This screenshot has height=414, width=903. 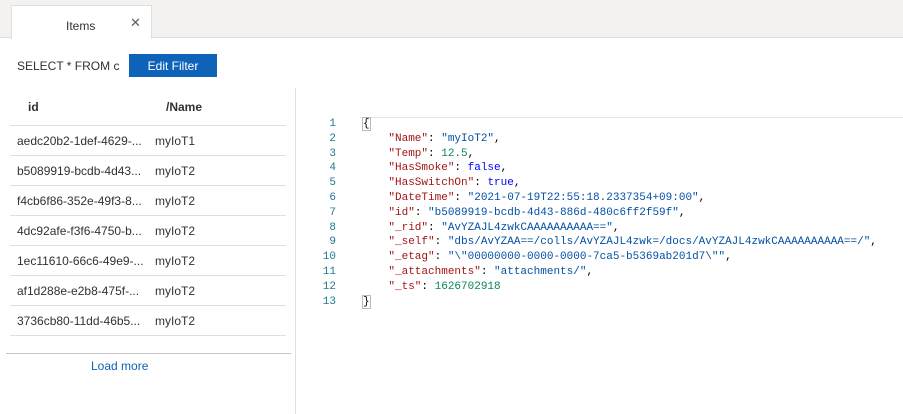 I want to click on json-key: "_ts", so click(x=405, y=286).